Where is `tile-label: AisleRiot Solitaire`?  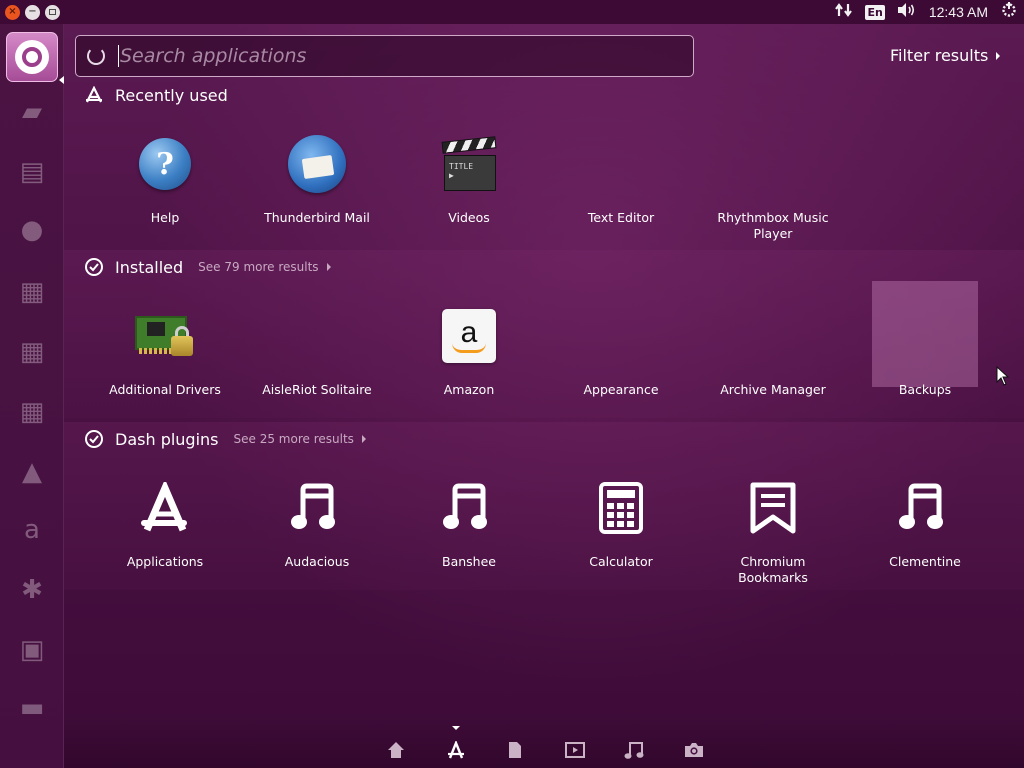
tile-label: AisleRiot Solitaire is located at coordinates (317, 389).